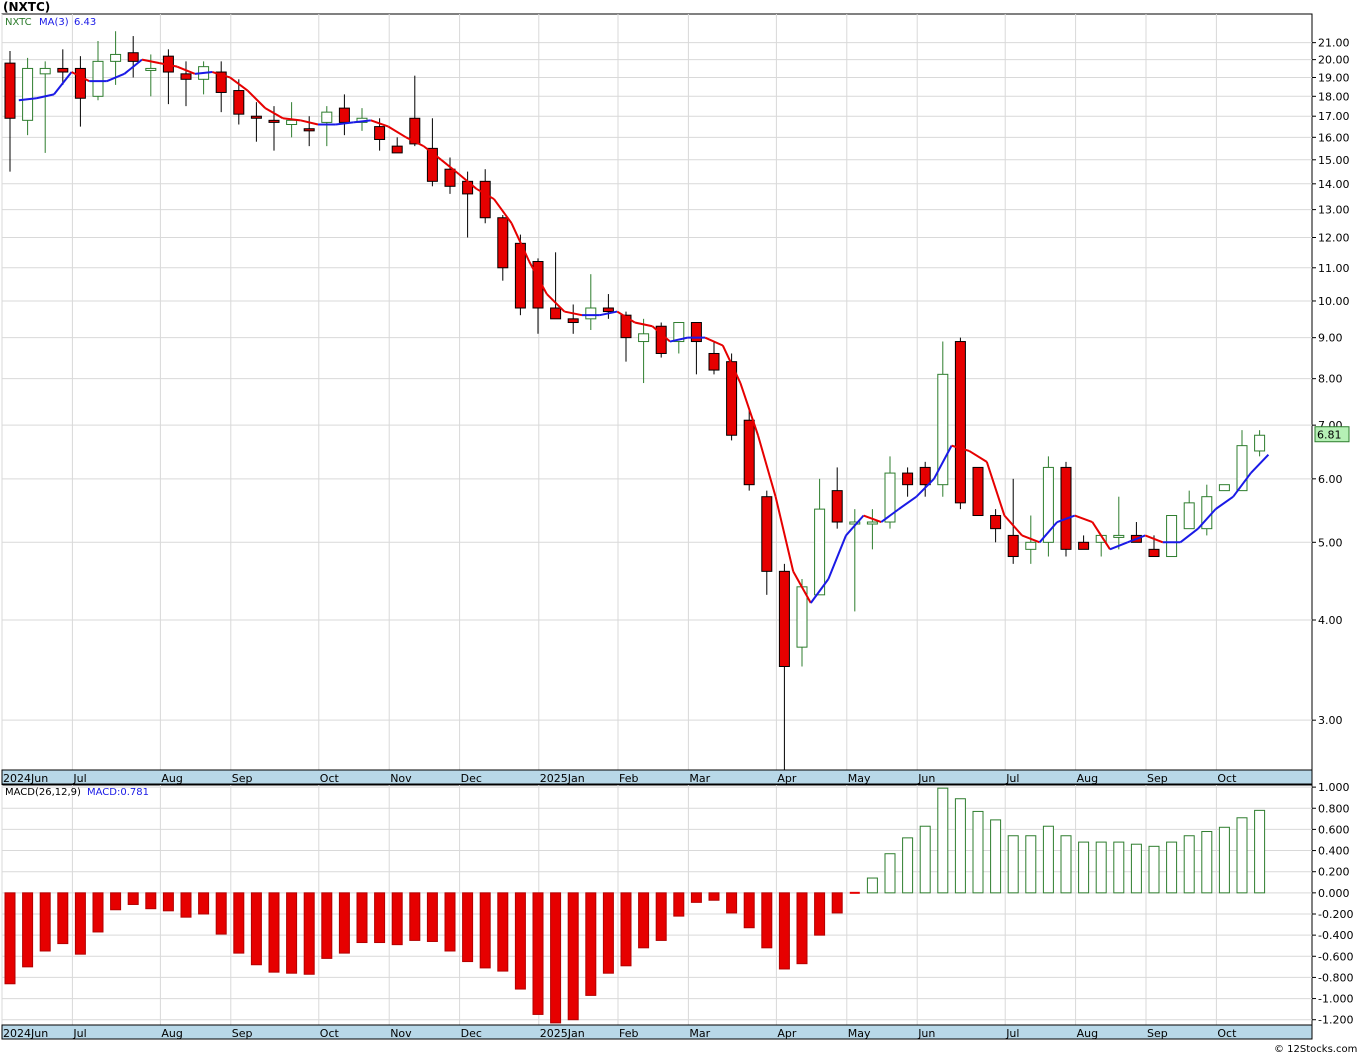  I want to click on price-y-tick-label: 10.00, so click(1334, 301).